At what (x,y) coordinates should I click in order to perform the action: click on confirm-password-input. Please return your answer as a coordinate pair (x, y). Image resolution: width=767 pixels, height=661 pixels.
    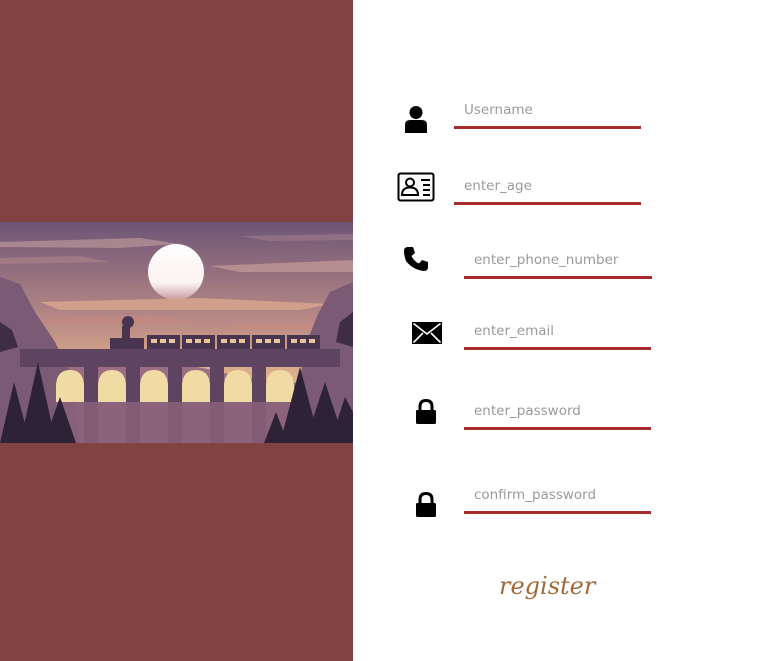
    Looking at the image, I should click on (557, 499).